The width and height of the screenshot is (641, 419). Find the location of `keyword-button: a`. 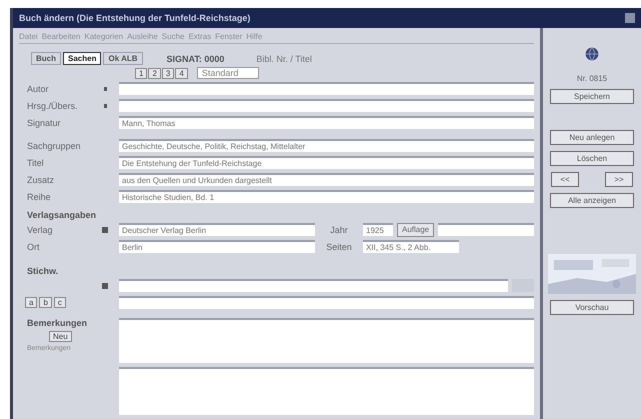

keyword-button: a is located at coordinates (31, 302).